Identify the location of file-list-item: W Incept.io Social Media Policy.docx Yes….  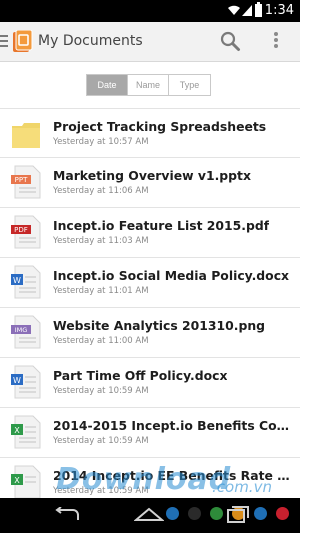
(150, 283).